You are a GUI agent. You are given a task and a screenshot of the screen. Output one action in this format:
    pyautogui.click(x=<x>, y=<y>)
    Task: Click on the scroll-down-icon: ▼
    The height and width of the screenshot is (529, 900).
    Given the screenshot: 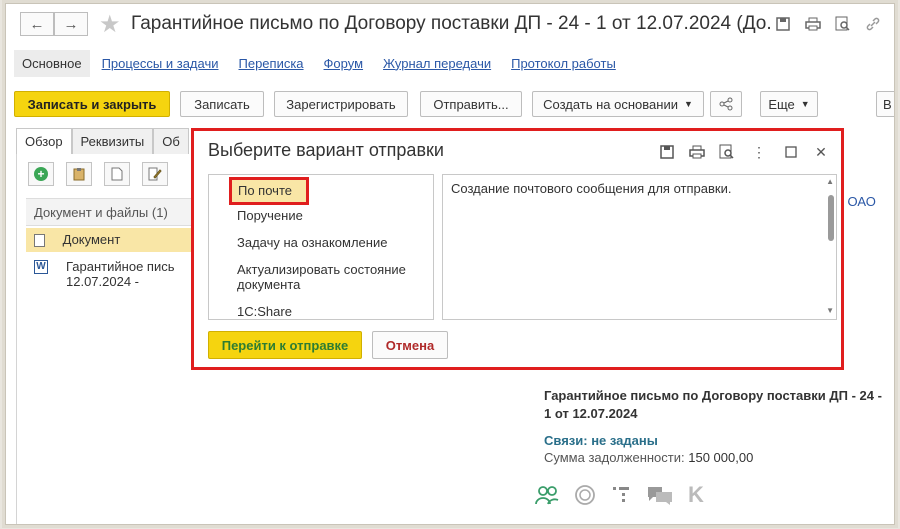 What is the action you would take?
    pyautogui.click(x=830, y=310)
    